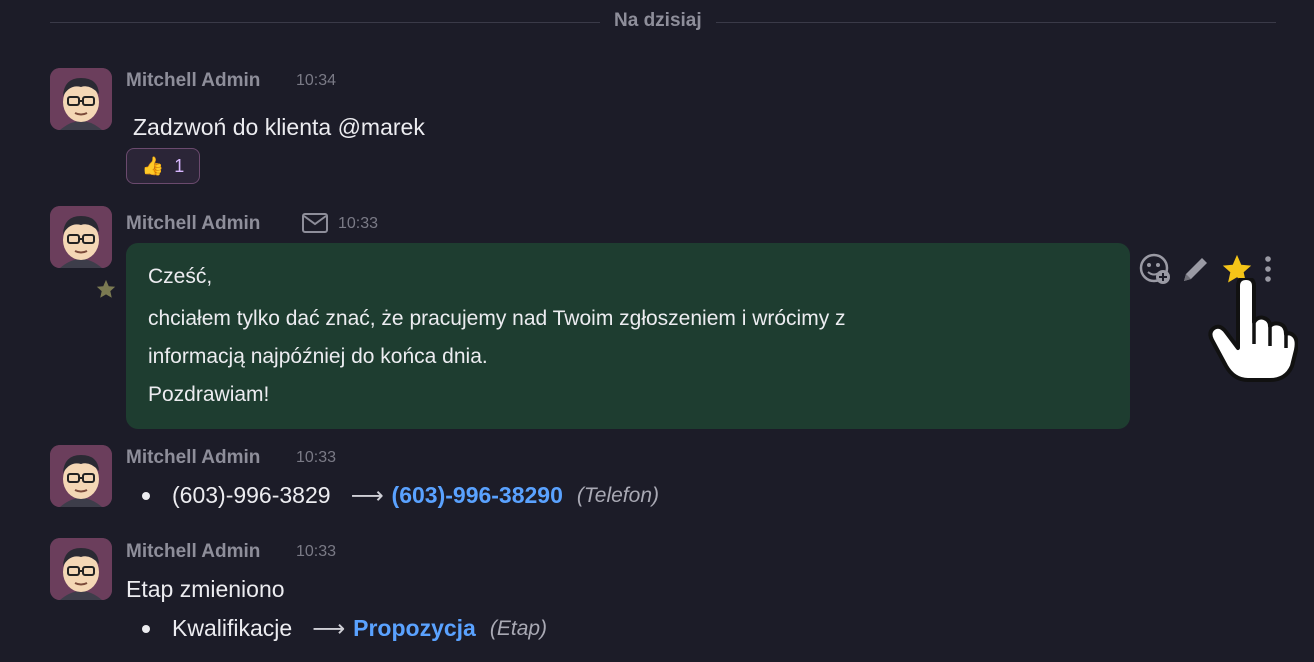 This screenshot has width=1314, height=662. What do you see at coordinates (209, 394) in the screenshot?
I see `message-line: Pozdrawiam!` at bounding box center [209, 394].